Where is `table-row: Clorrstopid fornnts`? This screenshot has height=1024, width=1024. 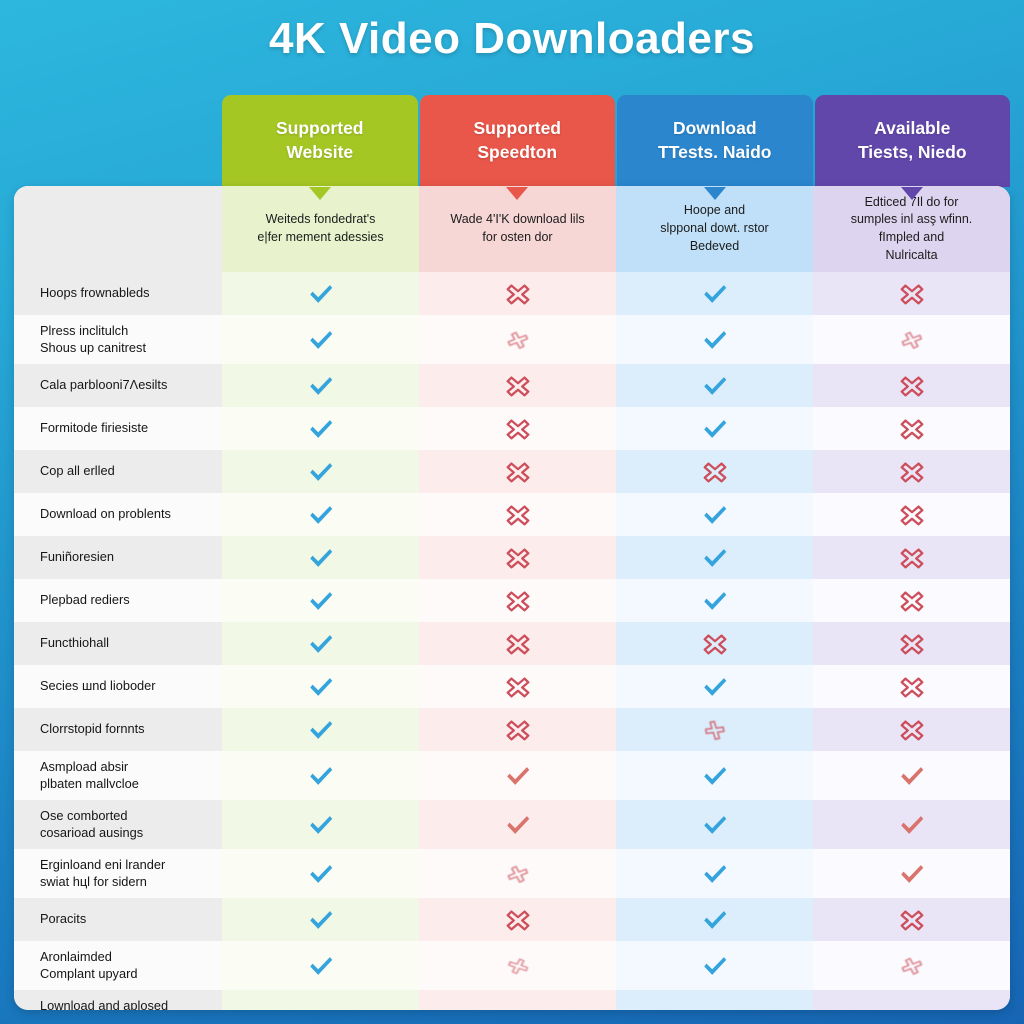 table-row: Clorrstopid fornnts is located at coordinates (512, 729).